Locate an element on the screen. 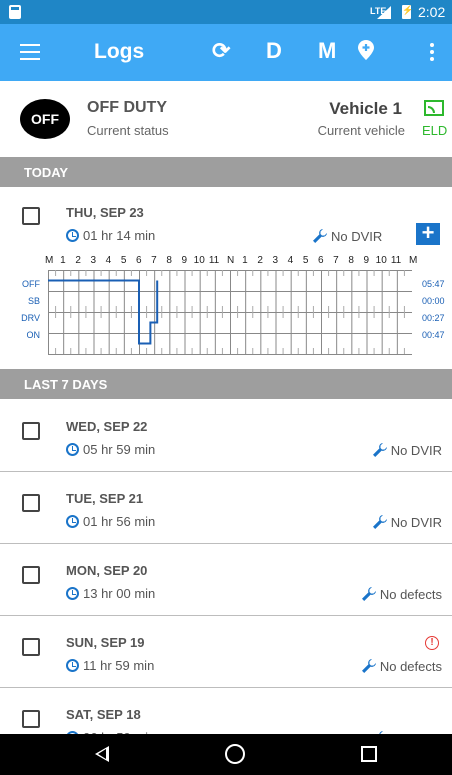 This screenshot has width=452, height=775. pin-plus-icon is located at coordinates (366, 50).